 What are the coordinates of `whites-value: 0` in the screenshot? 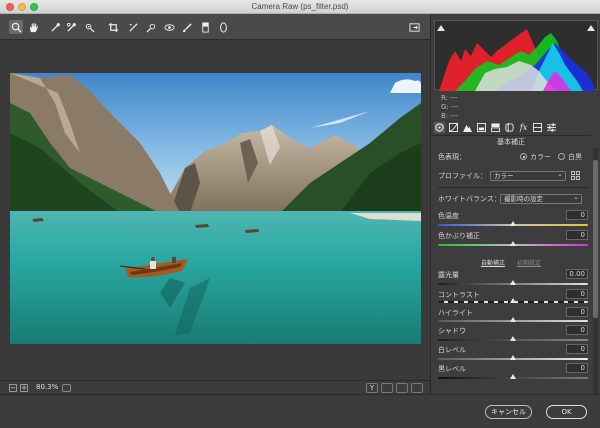 It's located at (577, 349).